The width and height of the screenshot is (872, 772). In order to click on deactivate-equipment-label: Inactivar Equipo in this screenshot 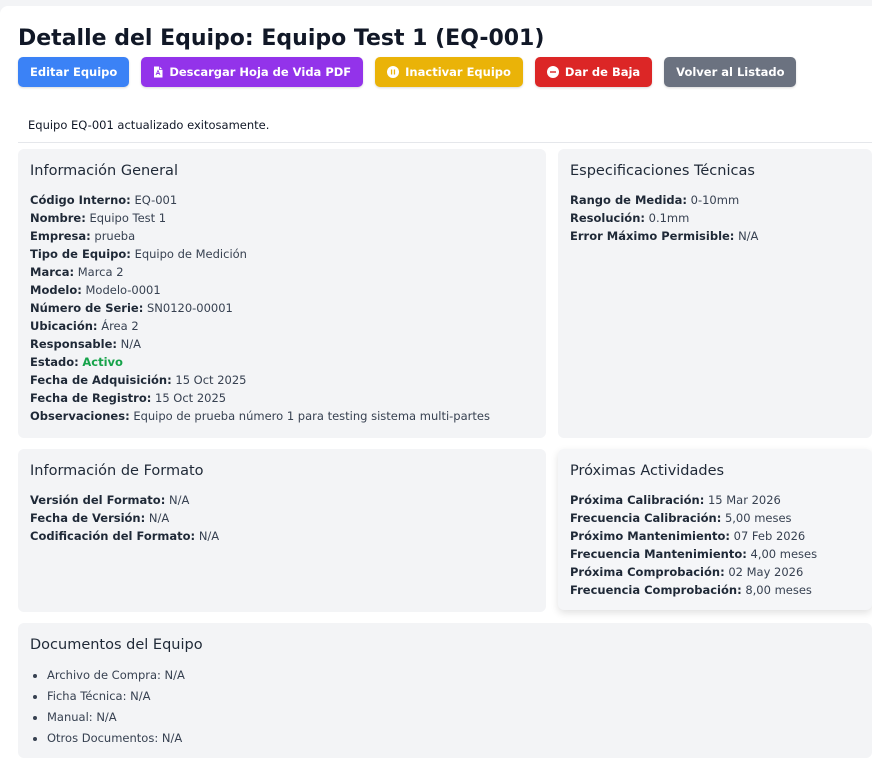, I will do `click(458, 72)`.